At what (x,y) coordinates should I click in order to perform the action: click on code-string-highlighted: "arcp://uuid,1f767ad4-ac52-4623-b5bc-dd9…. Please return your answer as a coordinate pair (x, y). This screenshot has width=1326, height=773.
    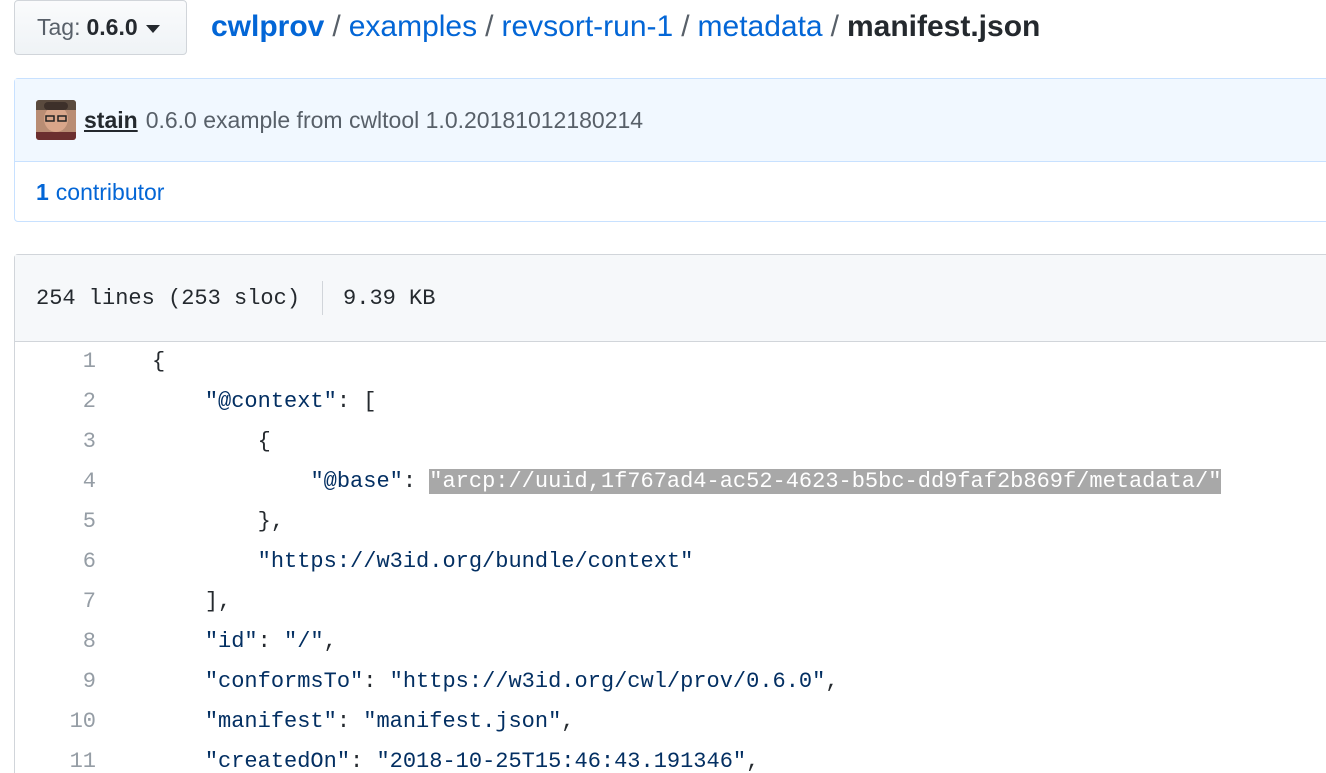
    Looking at the image, I should click on (825, 481).